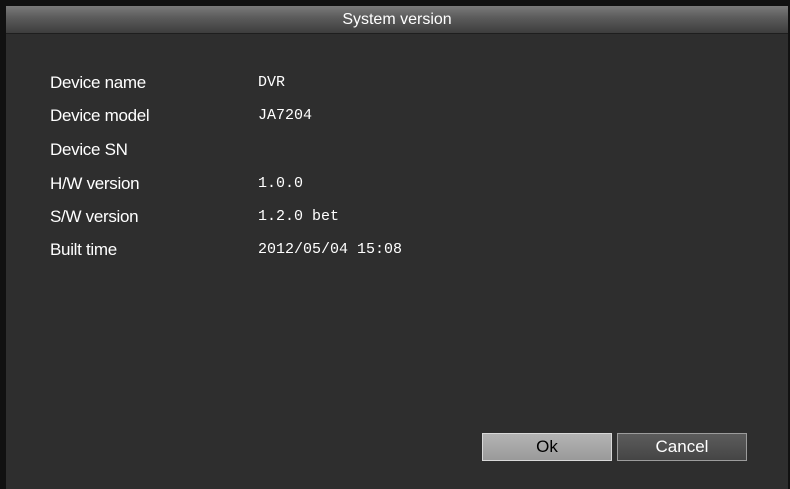  I want to click on info-row-device-model: Device model JA7204, so click(350, 116).